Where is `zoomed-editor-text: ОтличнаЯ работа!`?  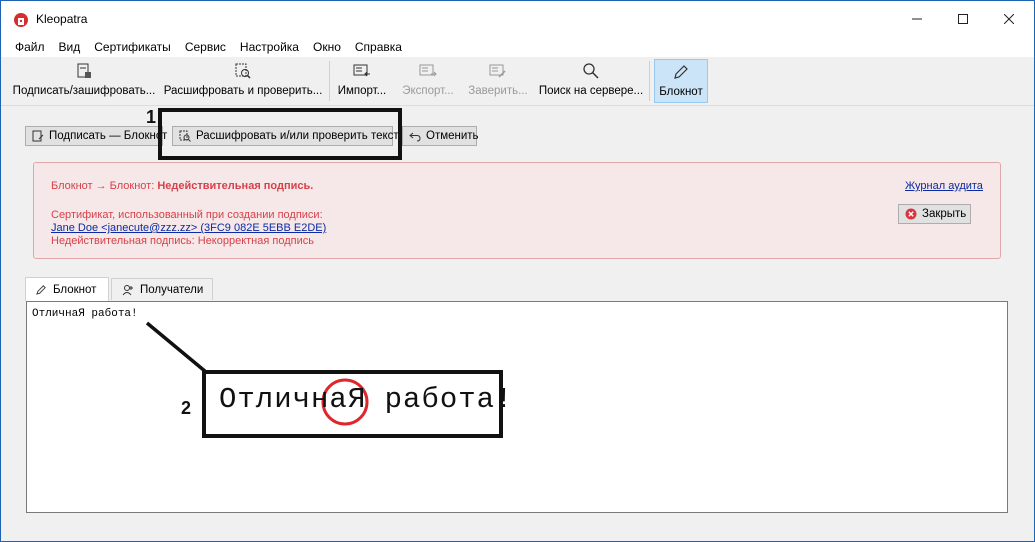 zoomed-editor-text: ОтличнаЯ работа! is located at coordinates (366, 399).